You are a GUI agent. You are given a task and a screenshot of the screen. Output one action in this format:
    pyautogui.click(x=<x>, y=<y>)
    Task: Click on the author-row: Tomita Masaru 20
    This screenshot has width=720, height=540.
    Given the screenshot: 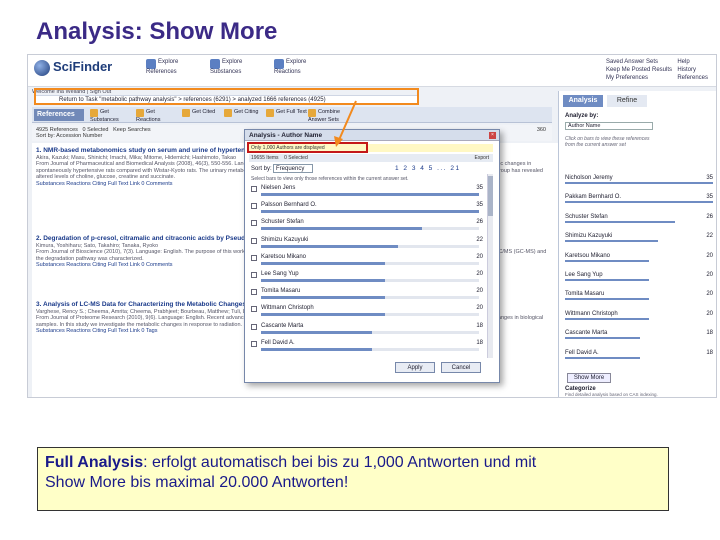 What is the action you would take?
    pyautogui.click(x=367, y=295)
    